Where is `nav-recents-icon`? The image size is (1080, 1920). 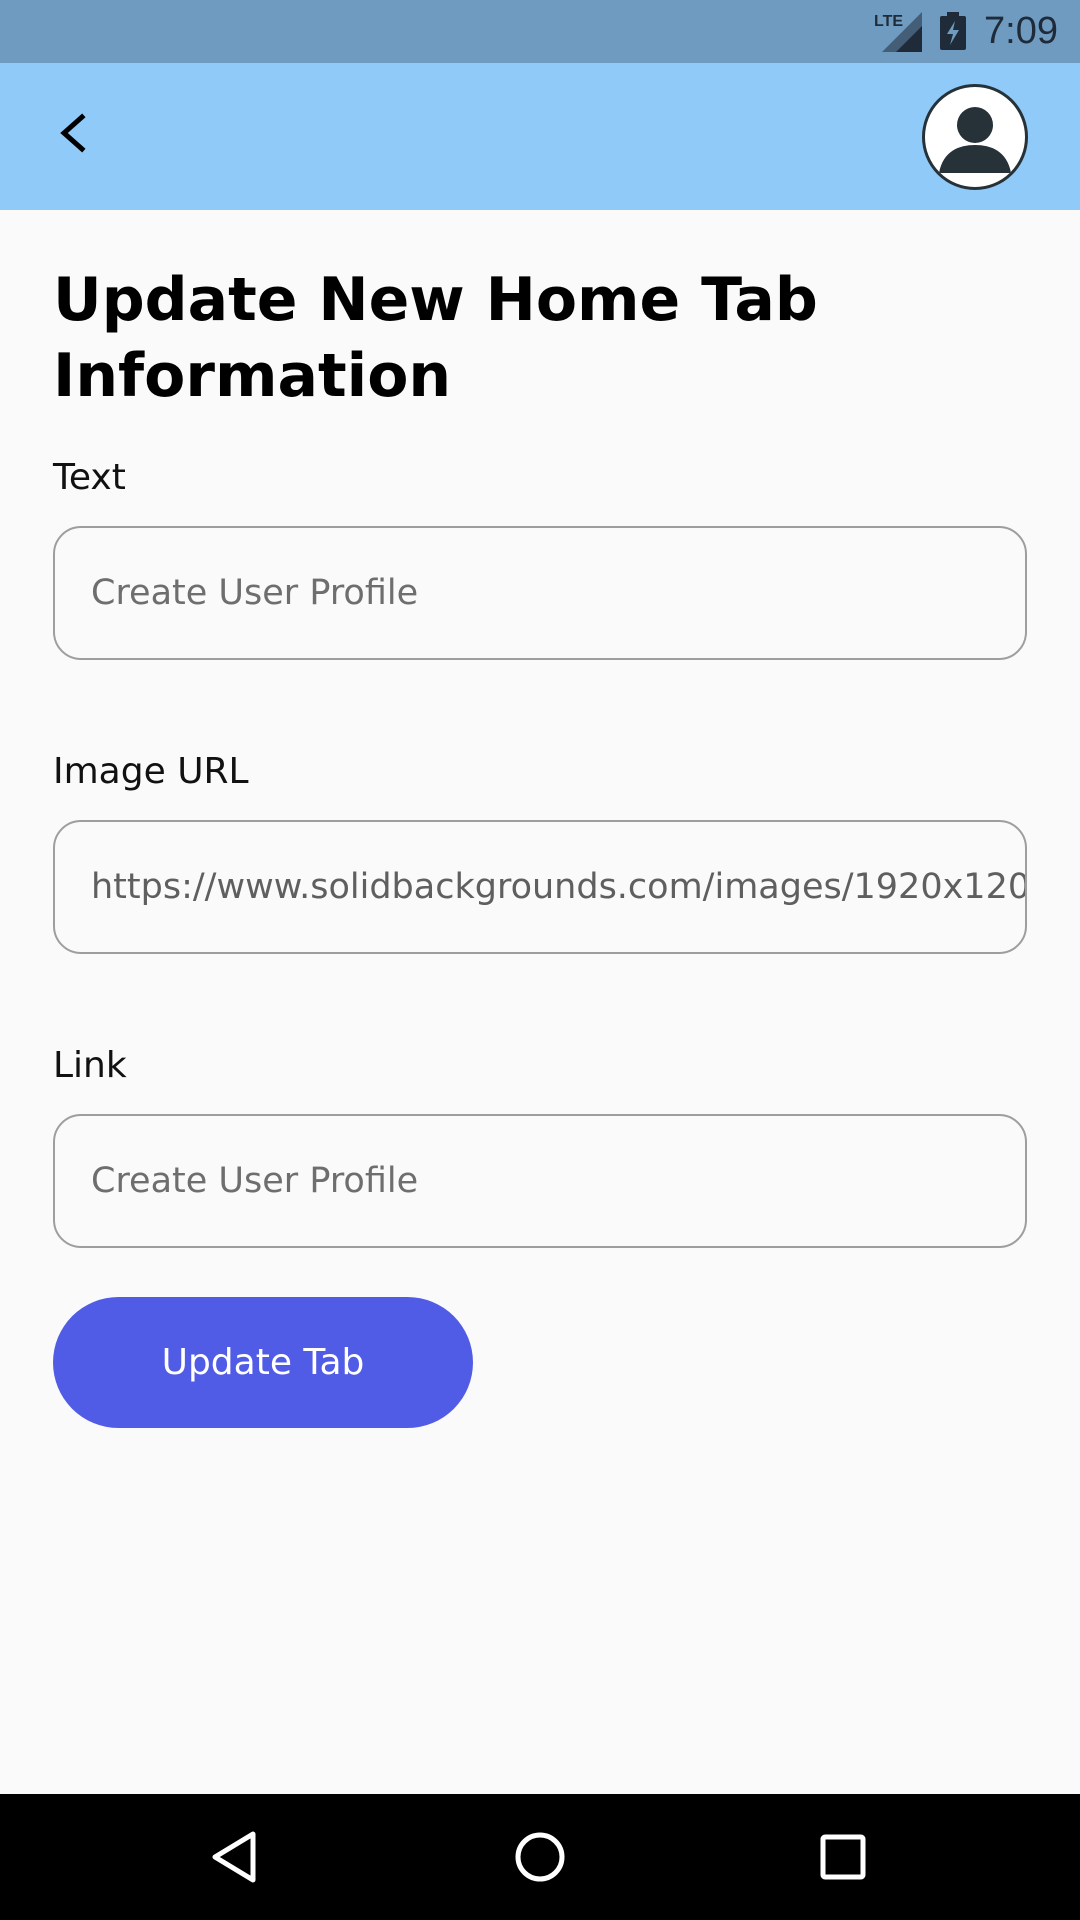
nav-recents-icon is located at coordinates (843, 1857).